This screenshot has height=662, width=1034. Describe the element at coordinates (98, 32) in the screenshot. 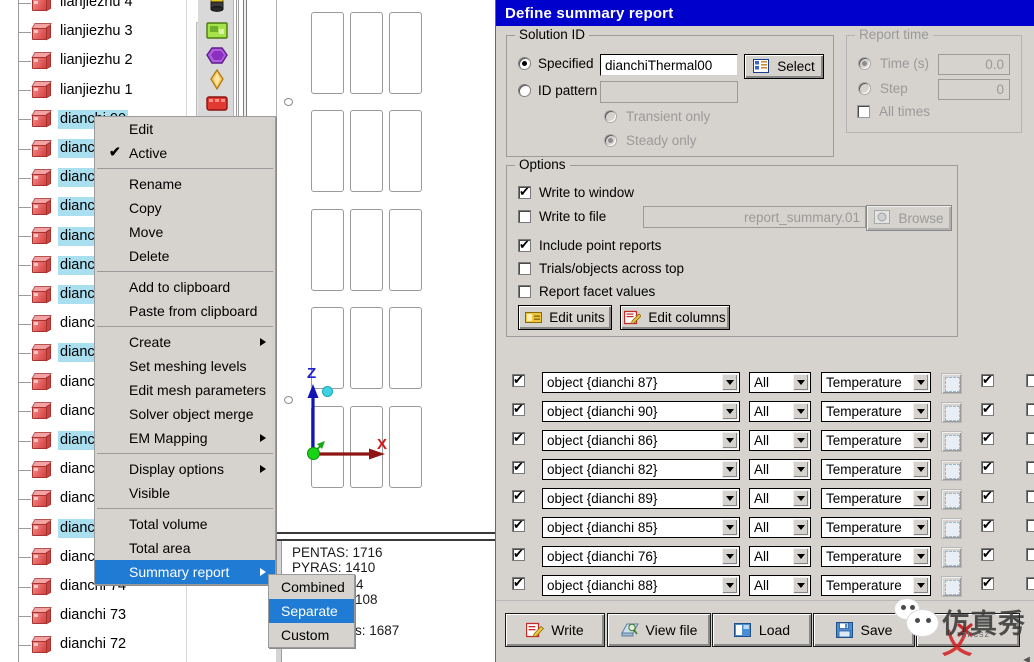

I see `tree-item: lianjiezhu 3` at that location.